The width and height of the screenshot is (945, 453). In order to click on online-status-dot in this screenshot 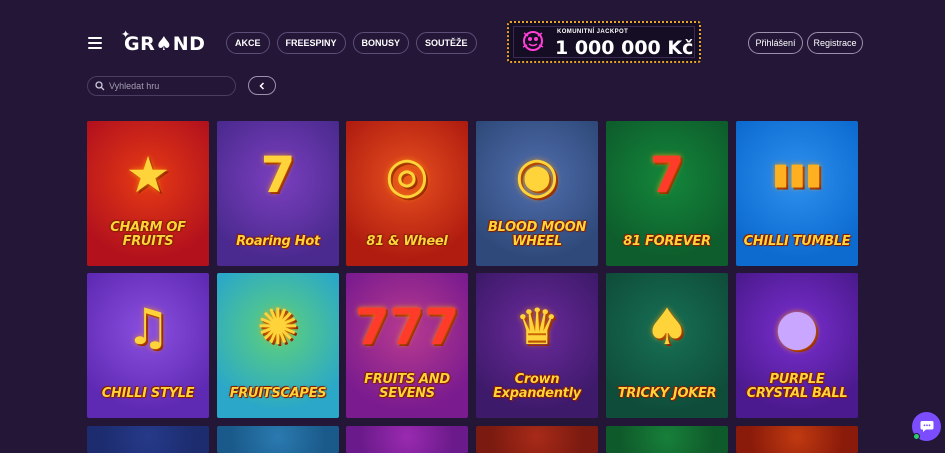, I will do `click(916, 436)`.